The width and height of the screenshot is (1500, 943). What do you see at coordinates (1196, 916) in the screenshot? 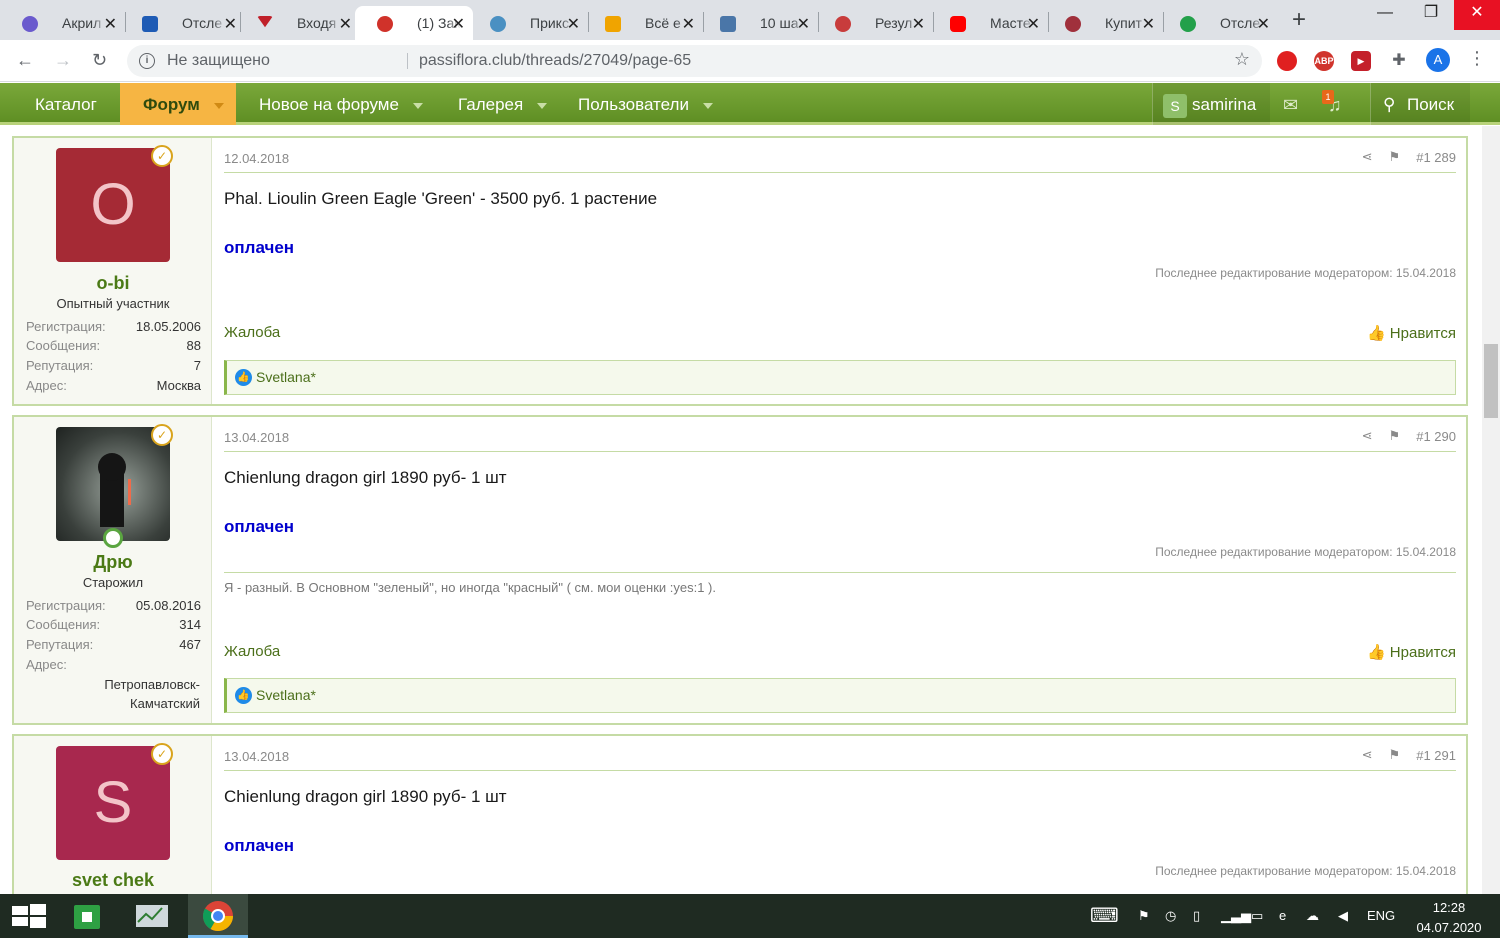
I see `usb-icon: ▯` at bounding box center [1196, 916].